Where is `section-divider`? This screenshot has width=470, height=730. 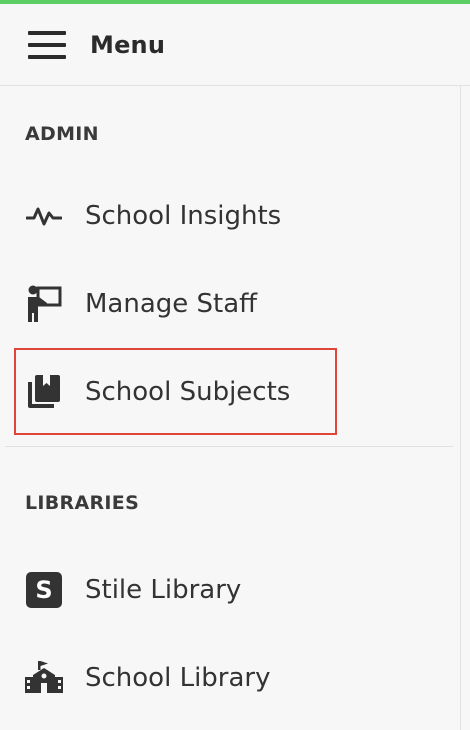
section-divider is located at coordinates (229, 446).